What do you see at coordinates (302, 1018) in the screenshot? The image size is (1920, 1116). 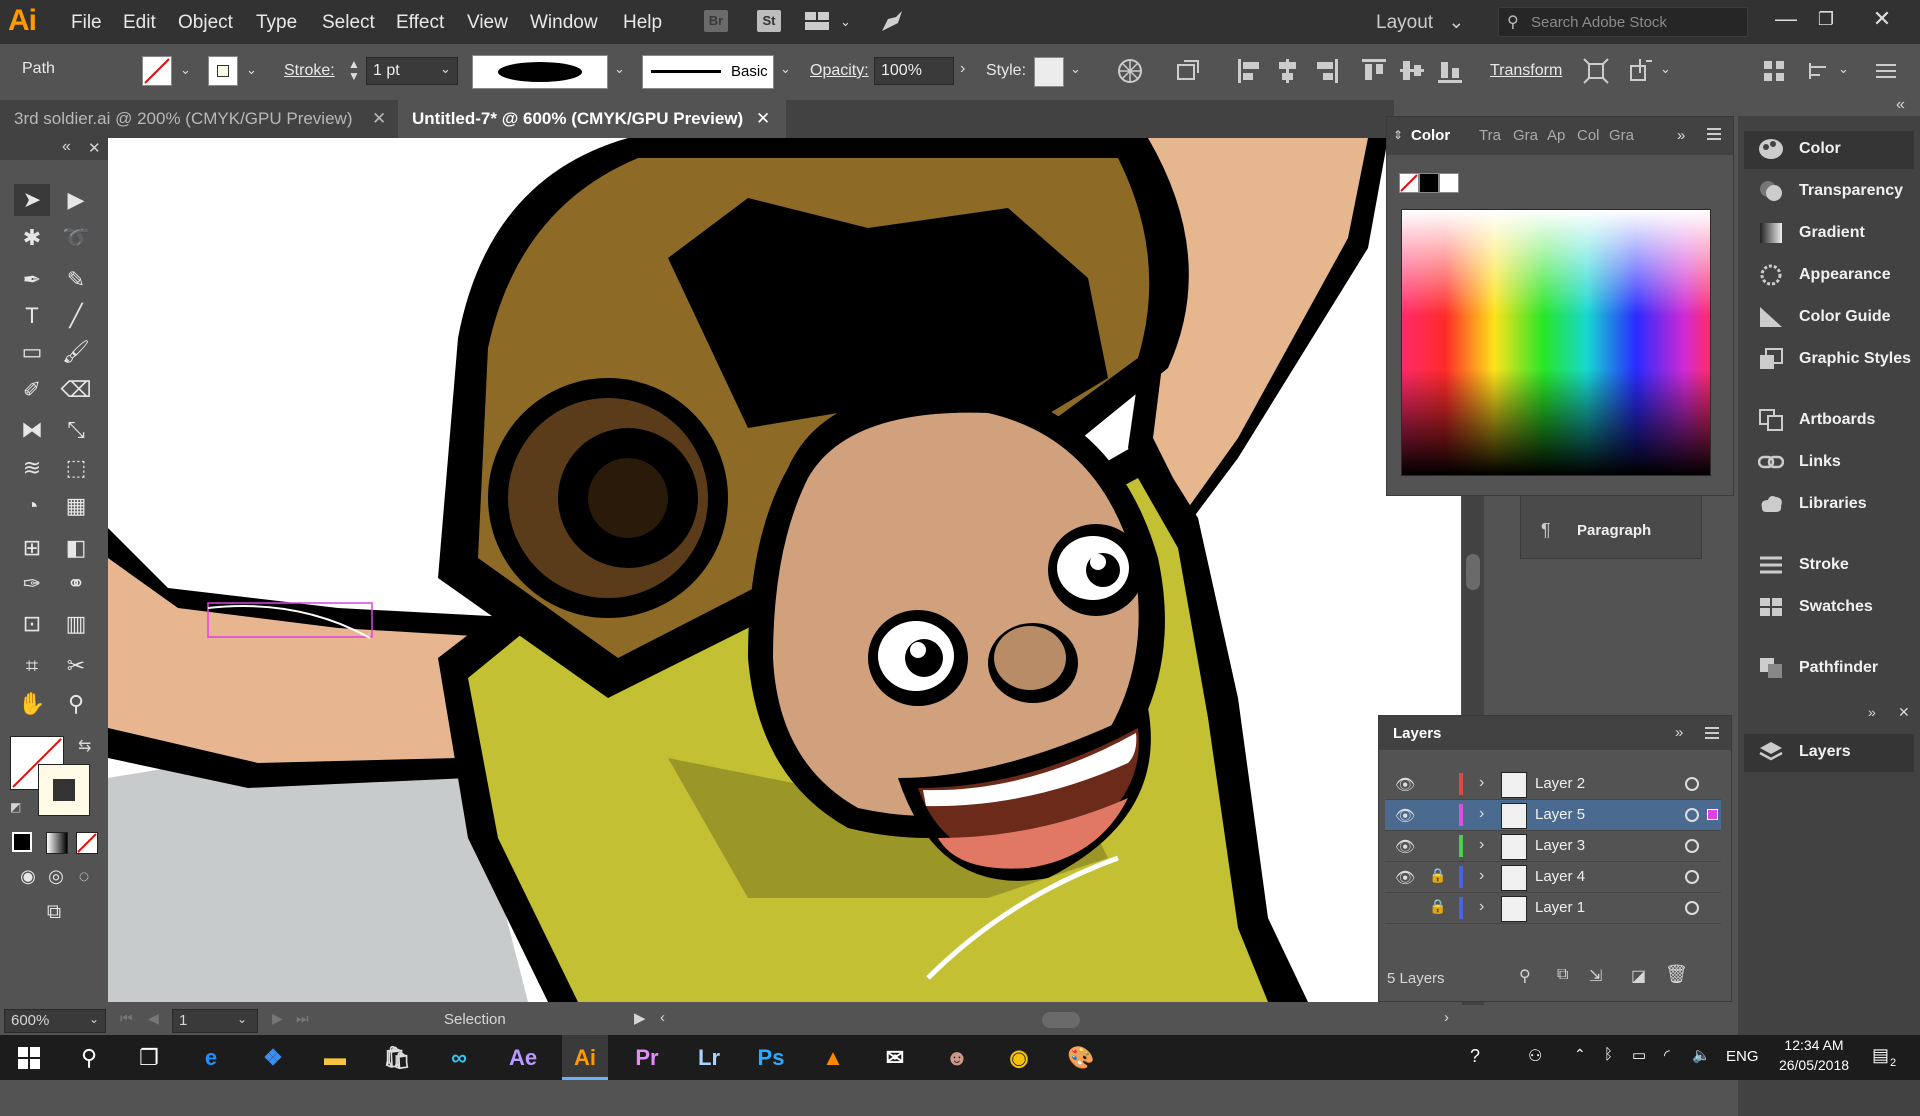 I see `last-artboard-icon: ⏭` at bounding box center [302, 1018].